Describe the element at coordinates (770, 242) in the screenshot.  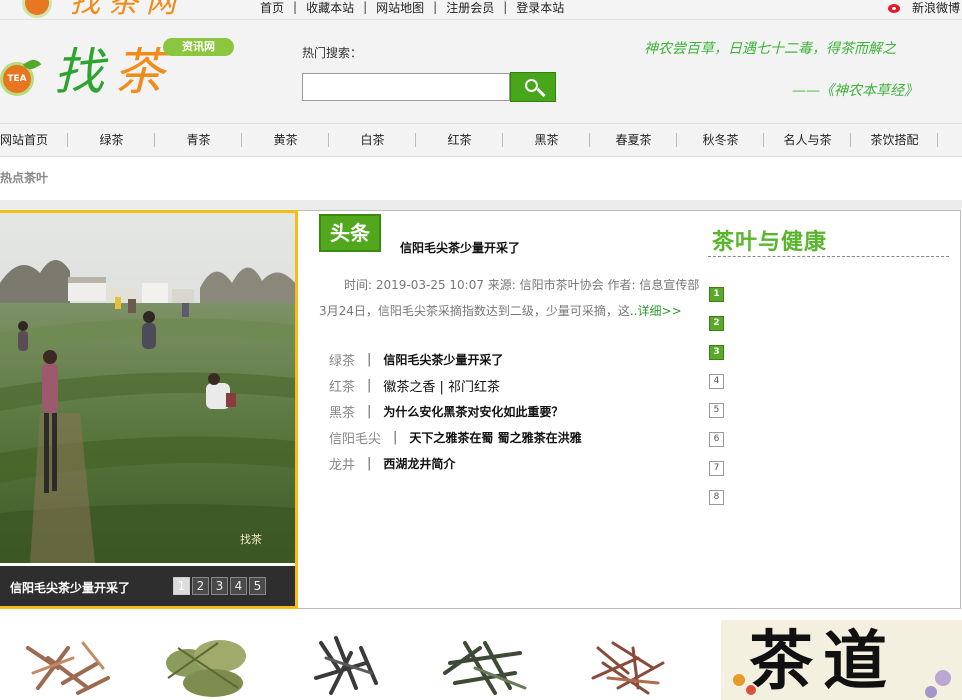
I see `health-section-title: 茶叶与健康` at that location.